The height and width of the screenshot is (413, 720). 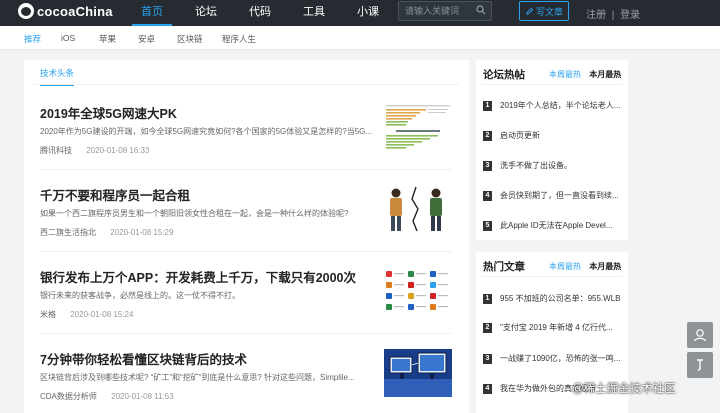 I want to click on main-nav: 首页 论坛 代码 工具 小课, so click(x=267, y=13).